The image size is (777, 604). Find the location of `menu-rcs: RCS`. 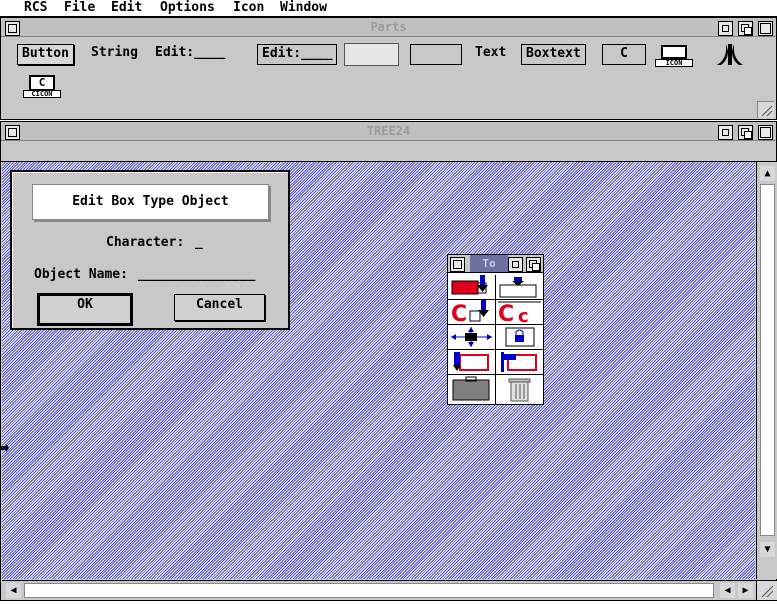

menu-rcs: RCS is located at coordinates (35, 8).